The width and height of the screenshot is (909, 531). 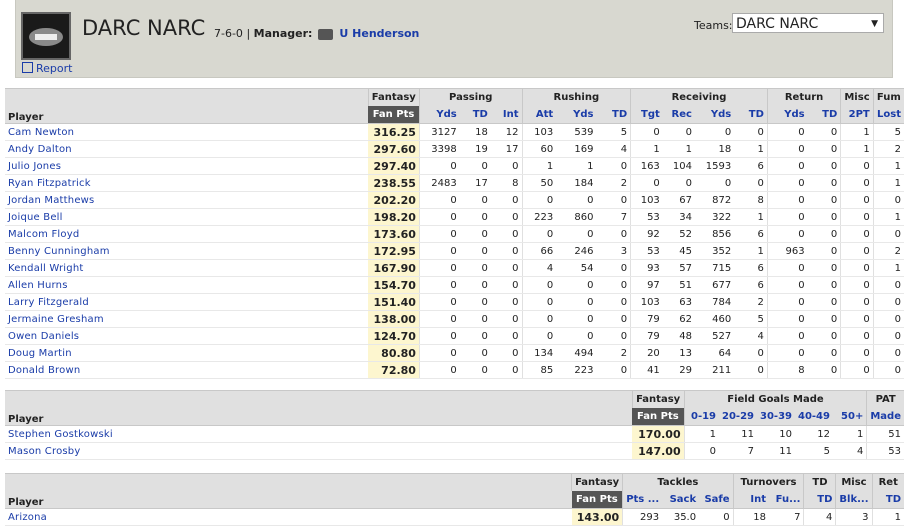 I want to click on fg-20-29-header: 20-29, so click(x=738, y=417).